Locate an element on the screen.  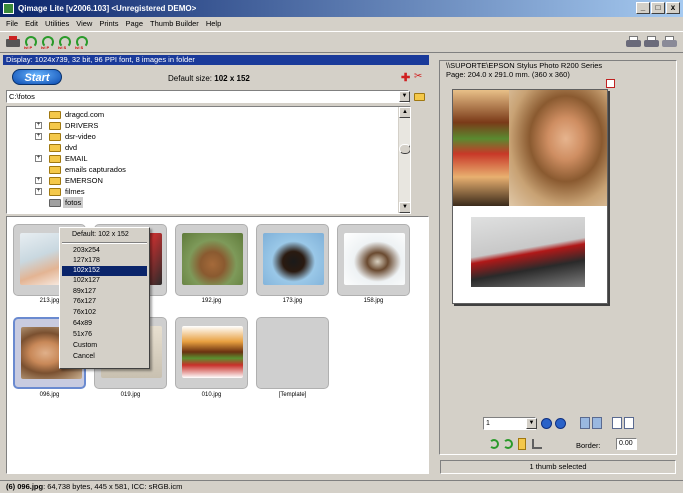
rotate-right-icon: lvl P is located at coordinates (48, 42).